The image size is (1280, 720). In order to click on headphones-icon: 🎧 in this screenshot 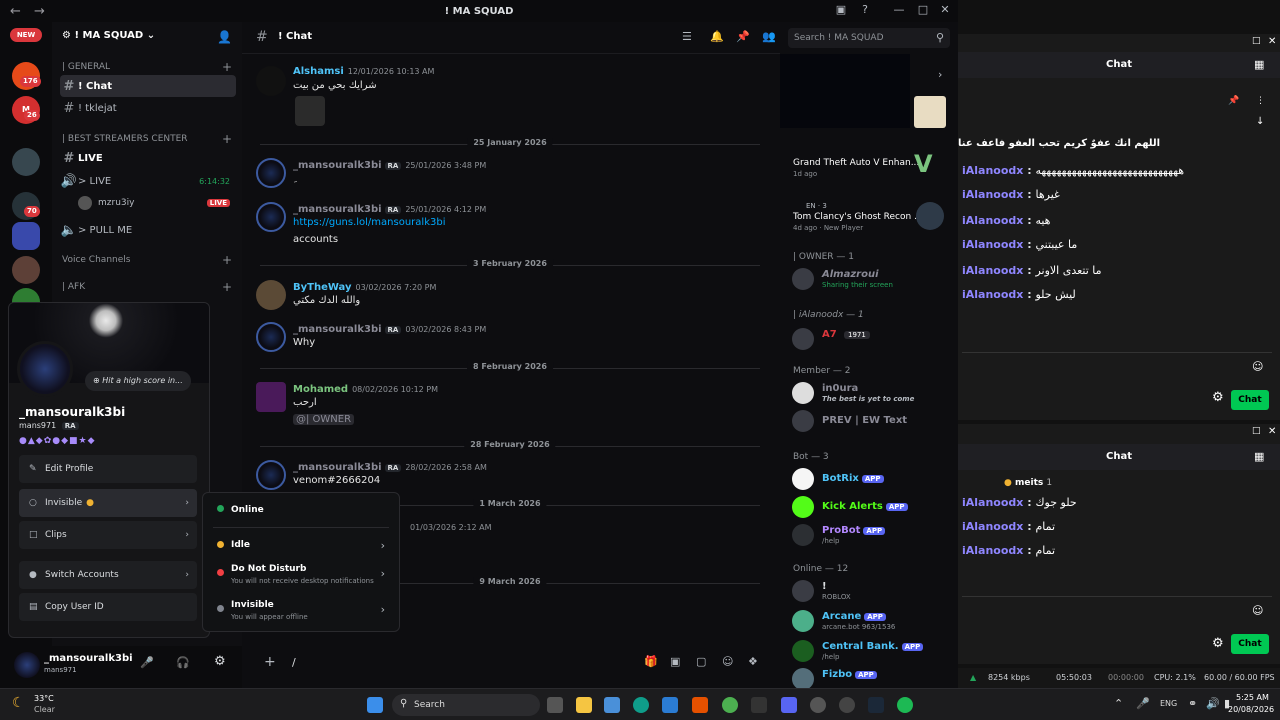, I will do `click(183, 662)`.